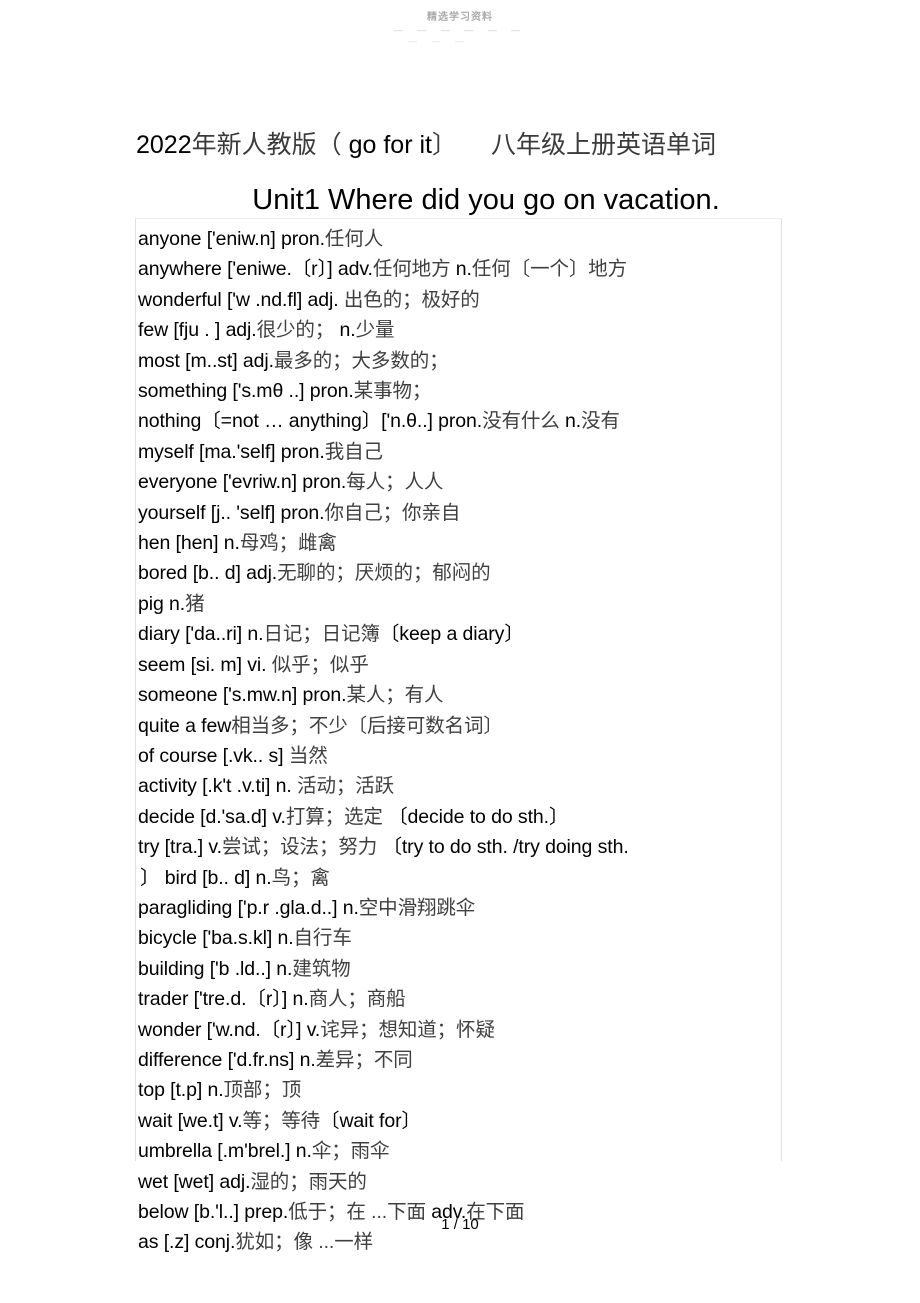 The height and width of the screenshot is (1303, 920). I want to click on vocabulary-entry: seem [si. m] vi. 似乎；似乎, so click(459, 665).